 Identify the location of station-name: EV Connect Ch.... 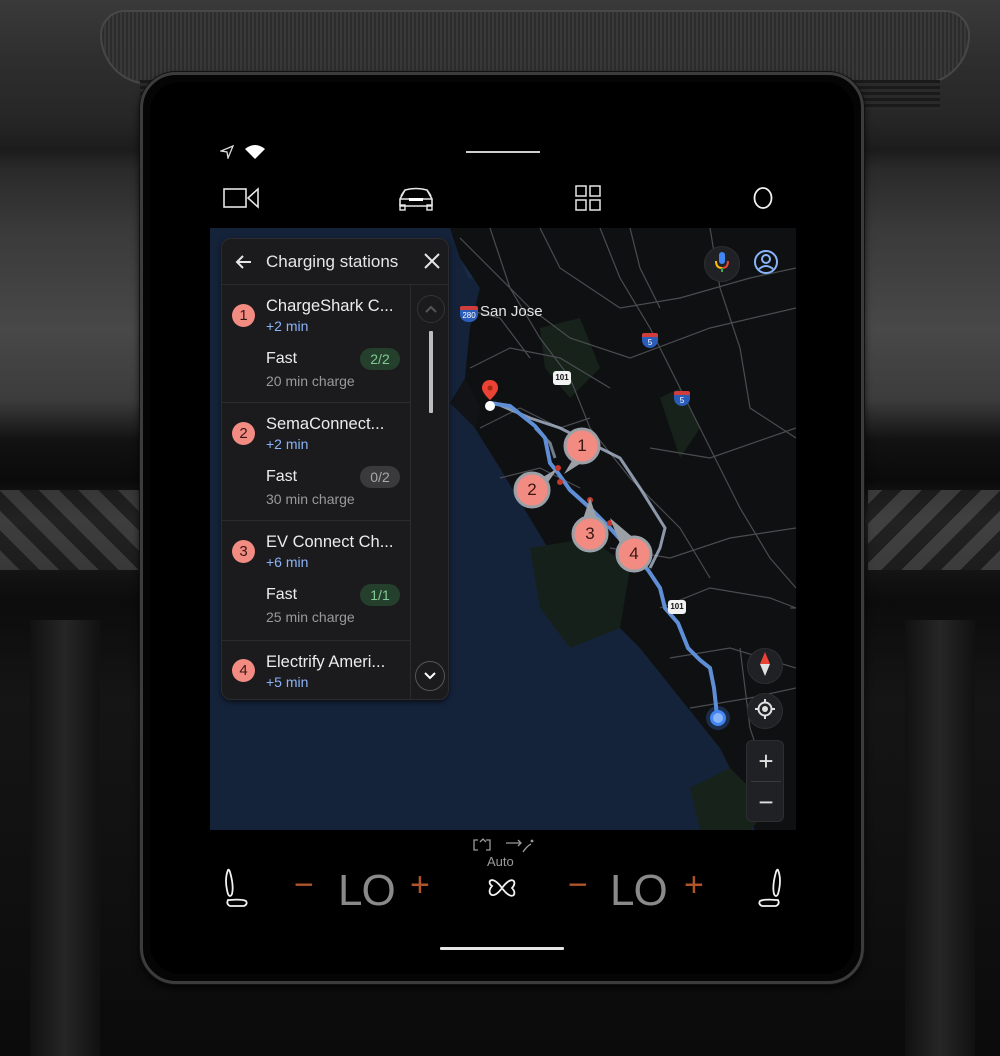
(330, 542).